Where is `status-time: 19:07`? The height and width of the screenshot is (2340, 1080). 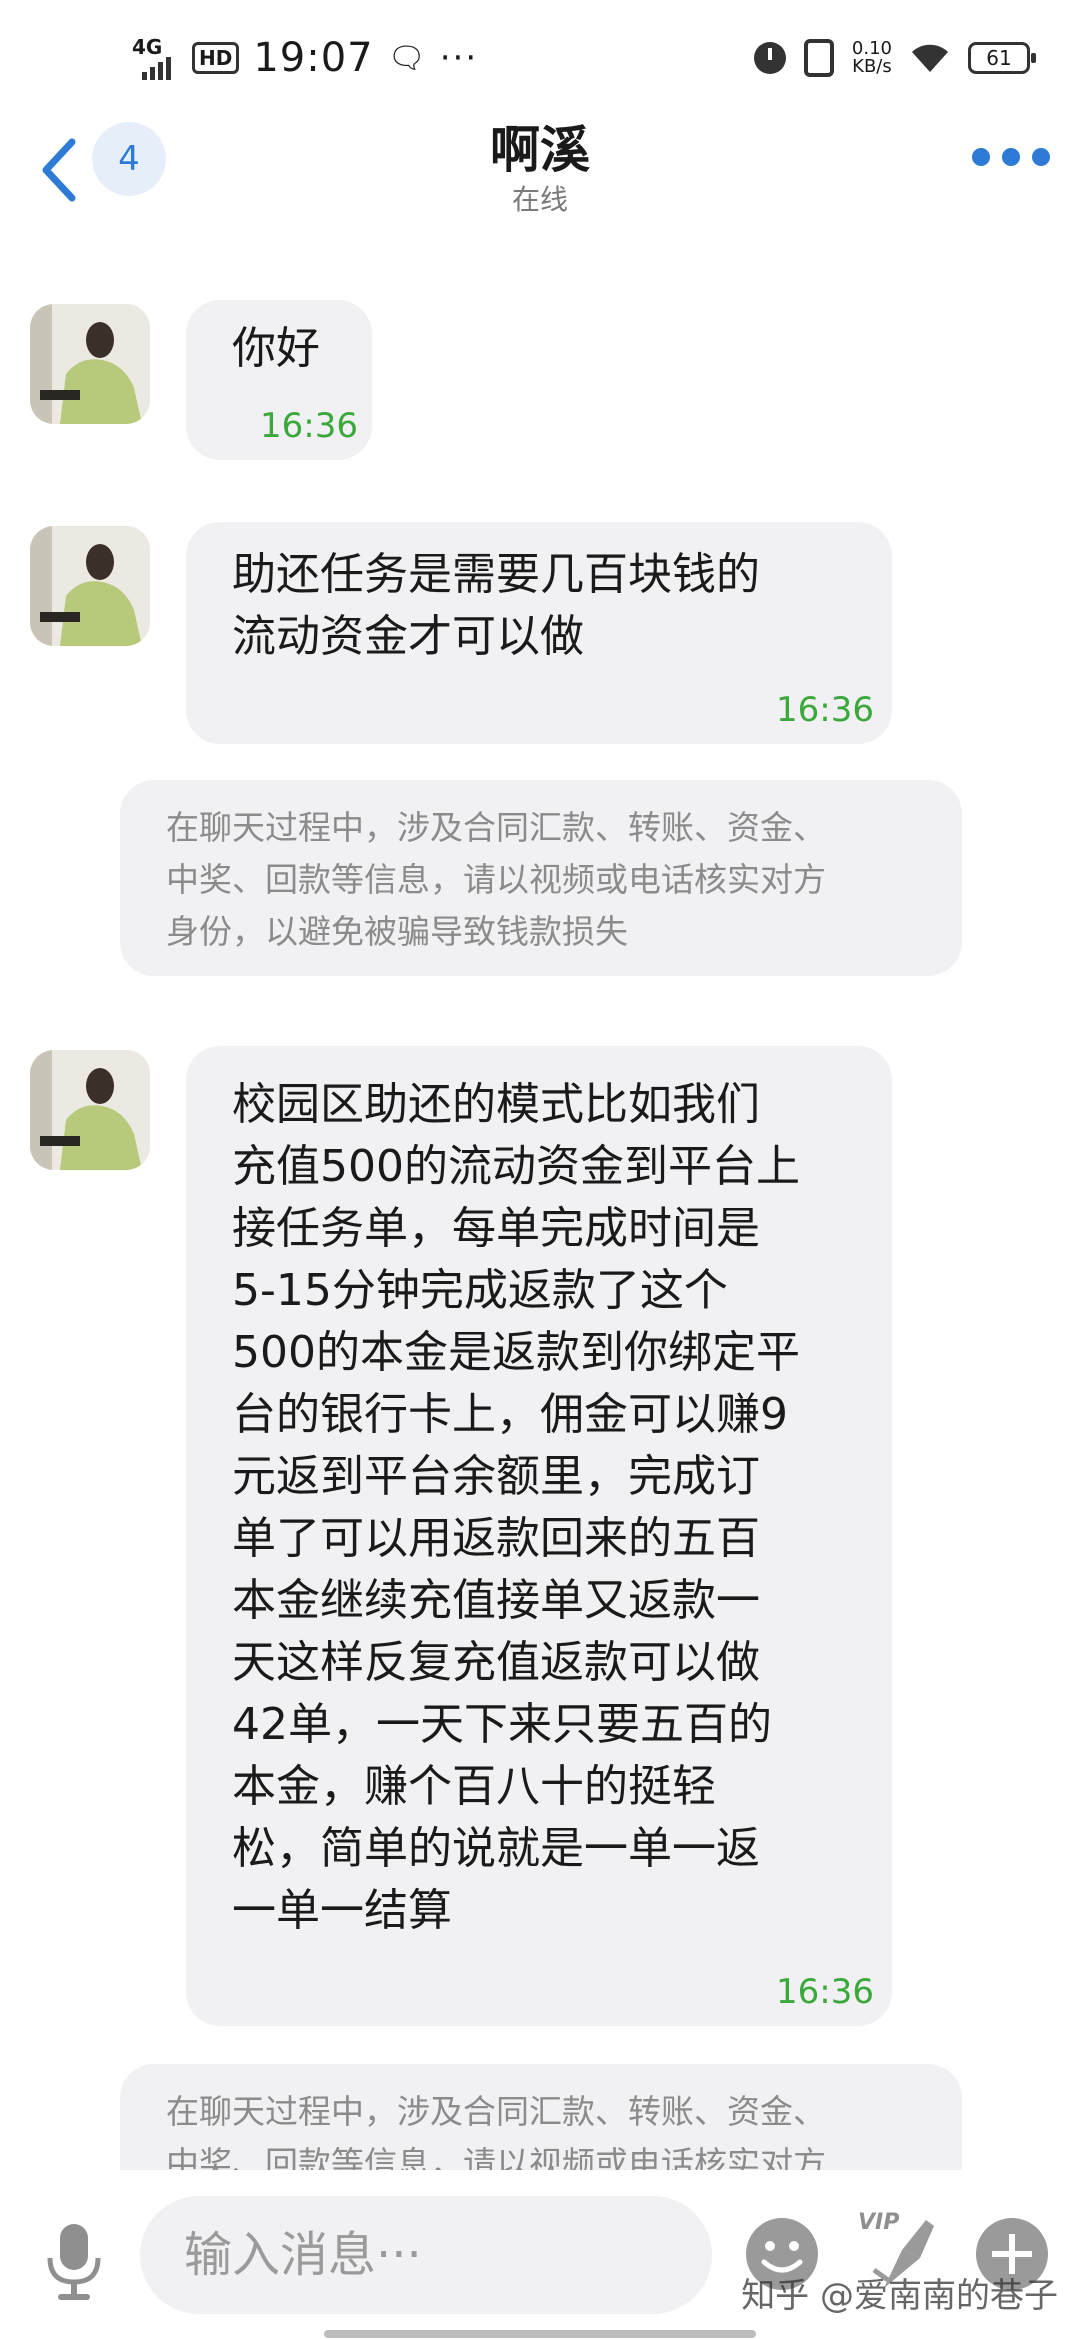
status-time: 19:07 is located at coordinates (313, 58).